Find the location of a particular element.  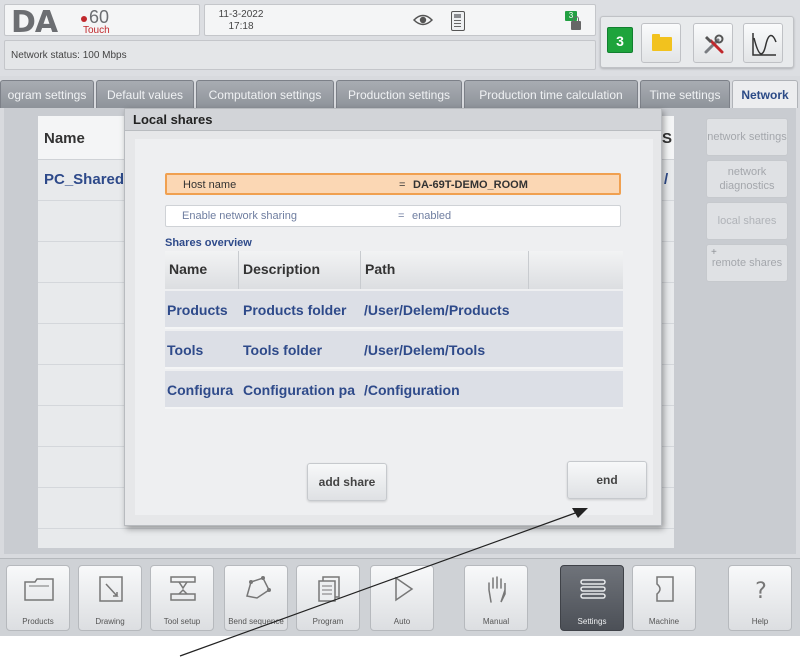

local-shares-button: local shares is located at coordinates (747, 221).